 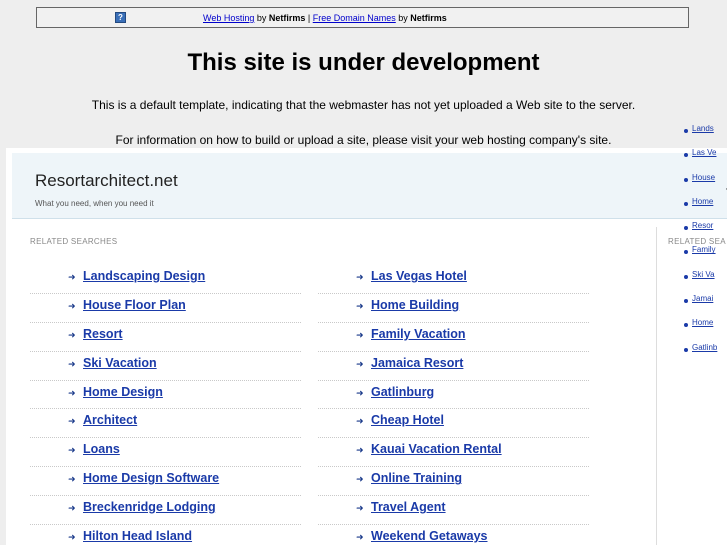 I want to click on list-item: ➜ Breckenridge Lodging, so click(x=165, y=511).